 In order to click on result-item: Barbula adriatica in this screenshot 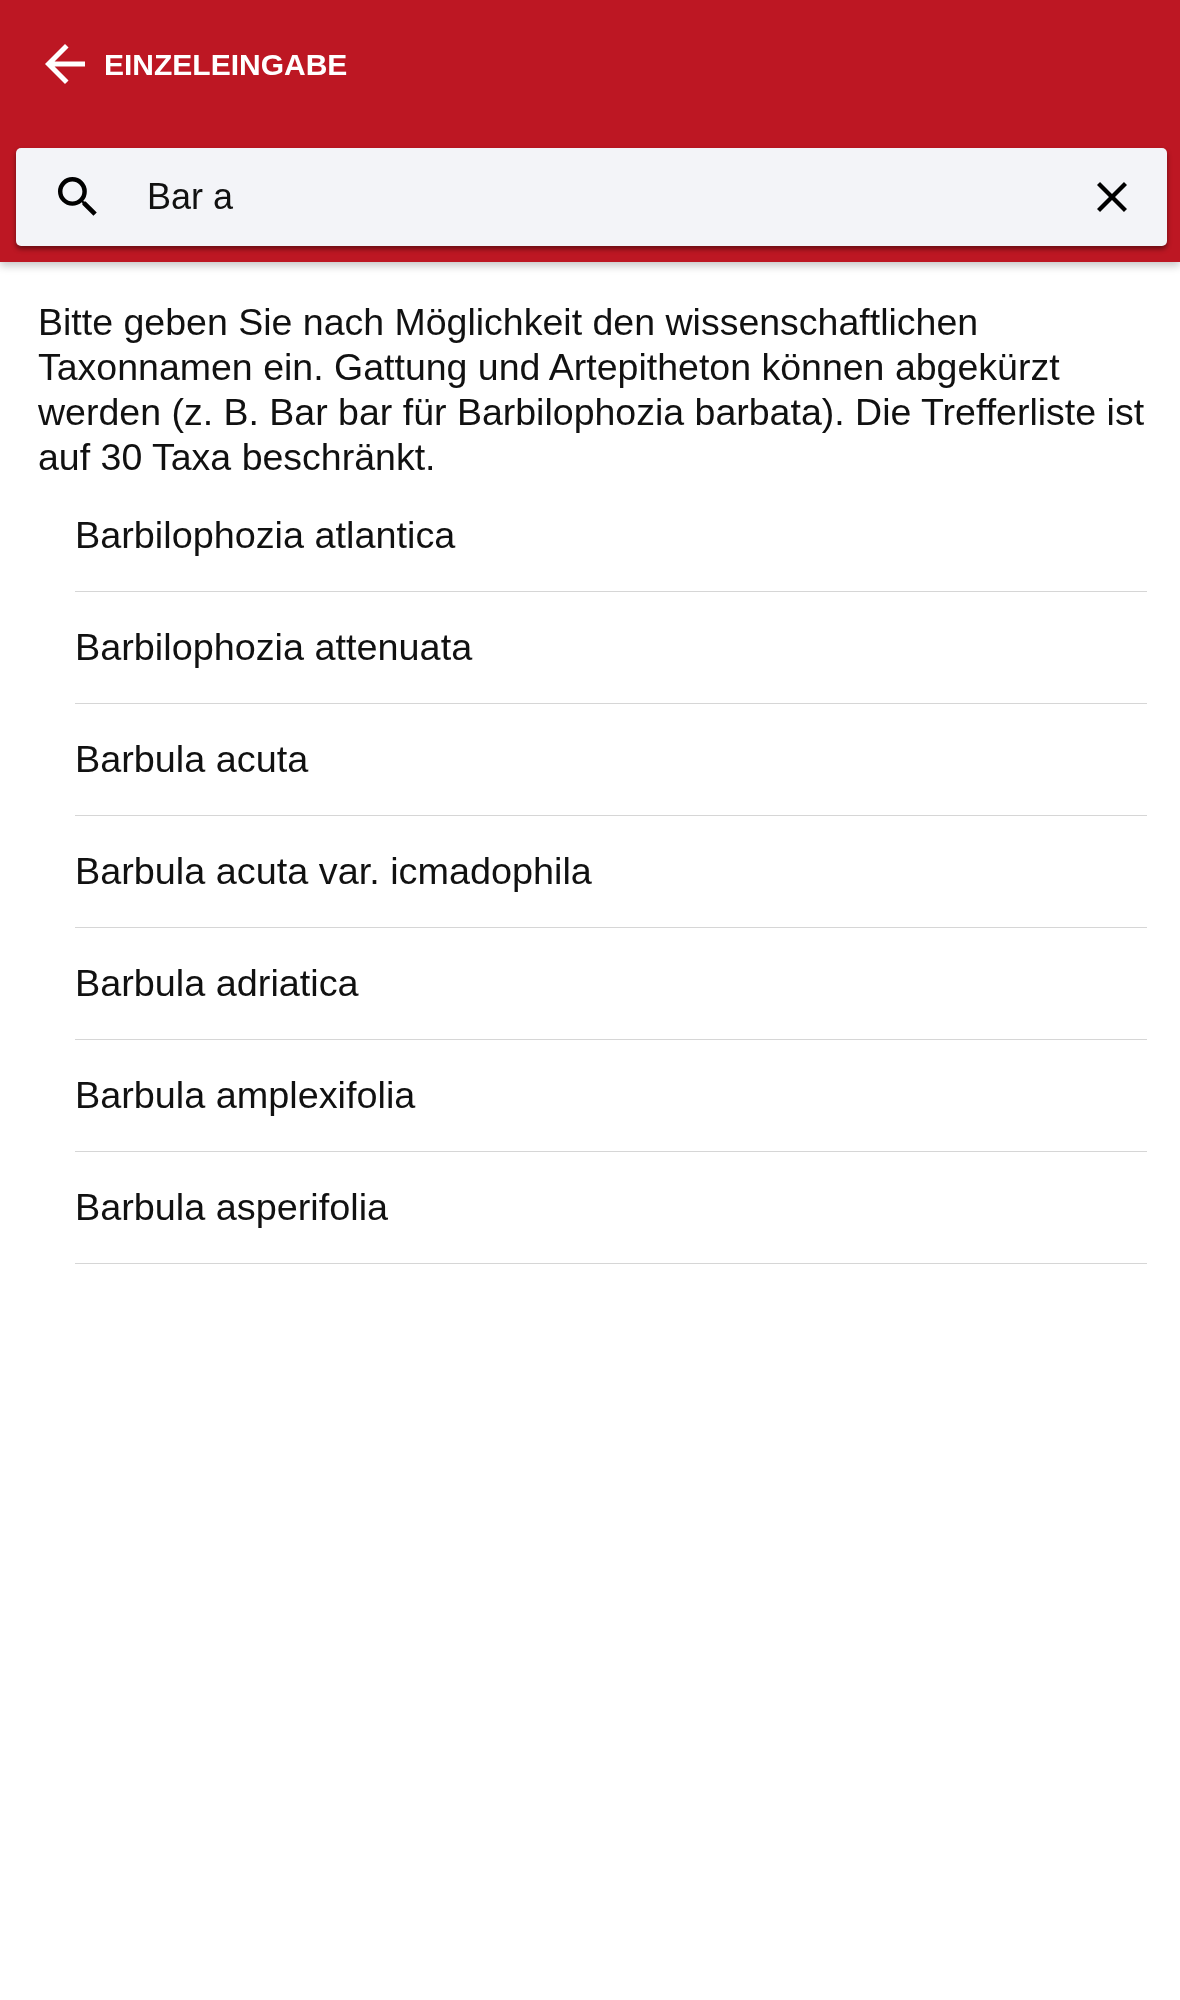, I will do `click(611, 984)`.